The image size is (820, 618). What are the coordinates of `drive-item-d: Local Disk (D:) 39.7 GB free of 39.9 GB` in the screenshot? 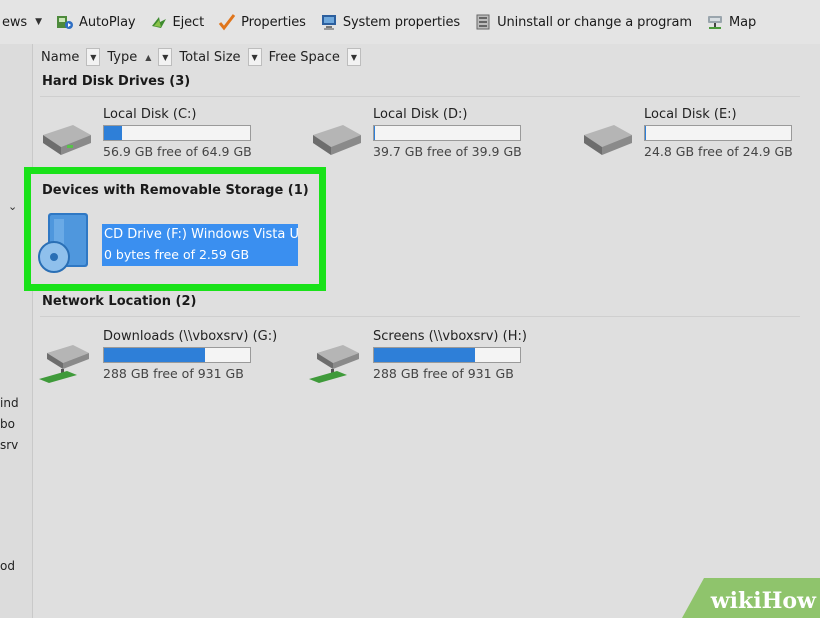 It's located at (437, 135).